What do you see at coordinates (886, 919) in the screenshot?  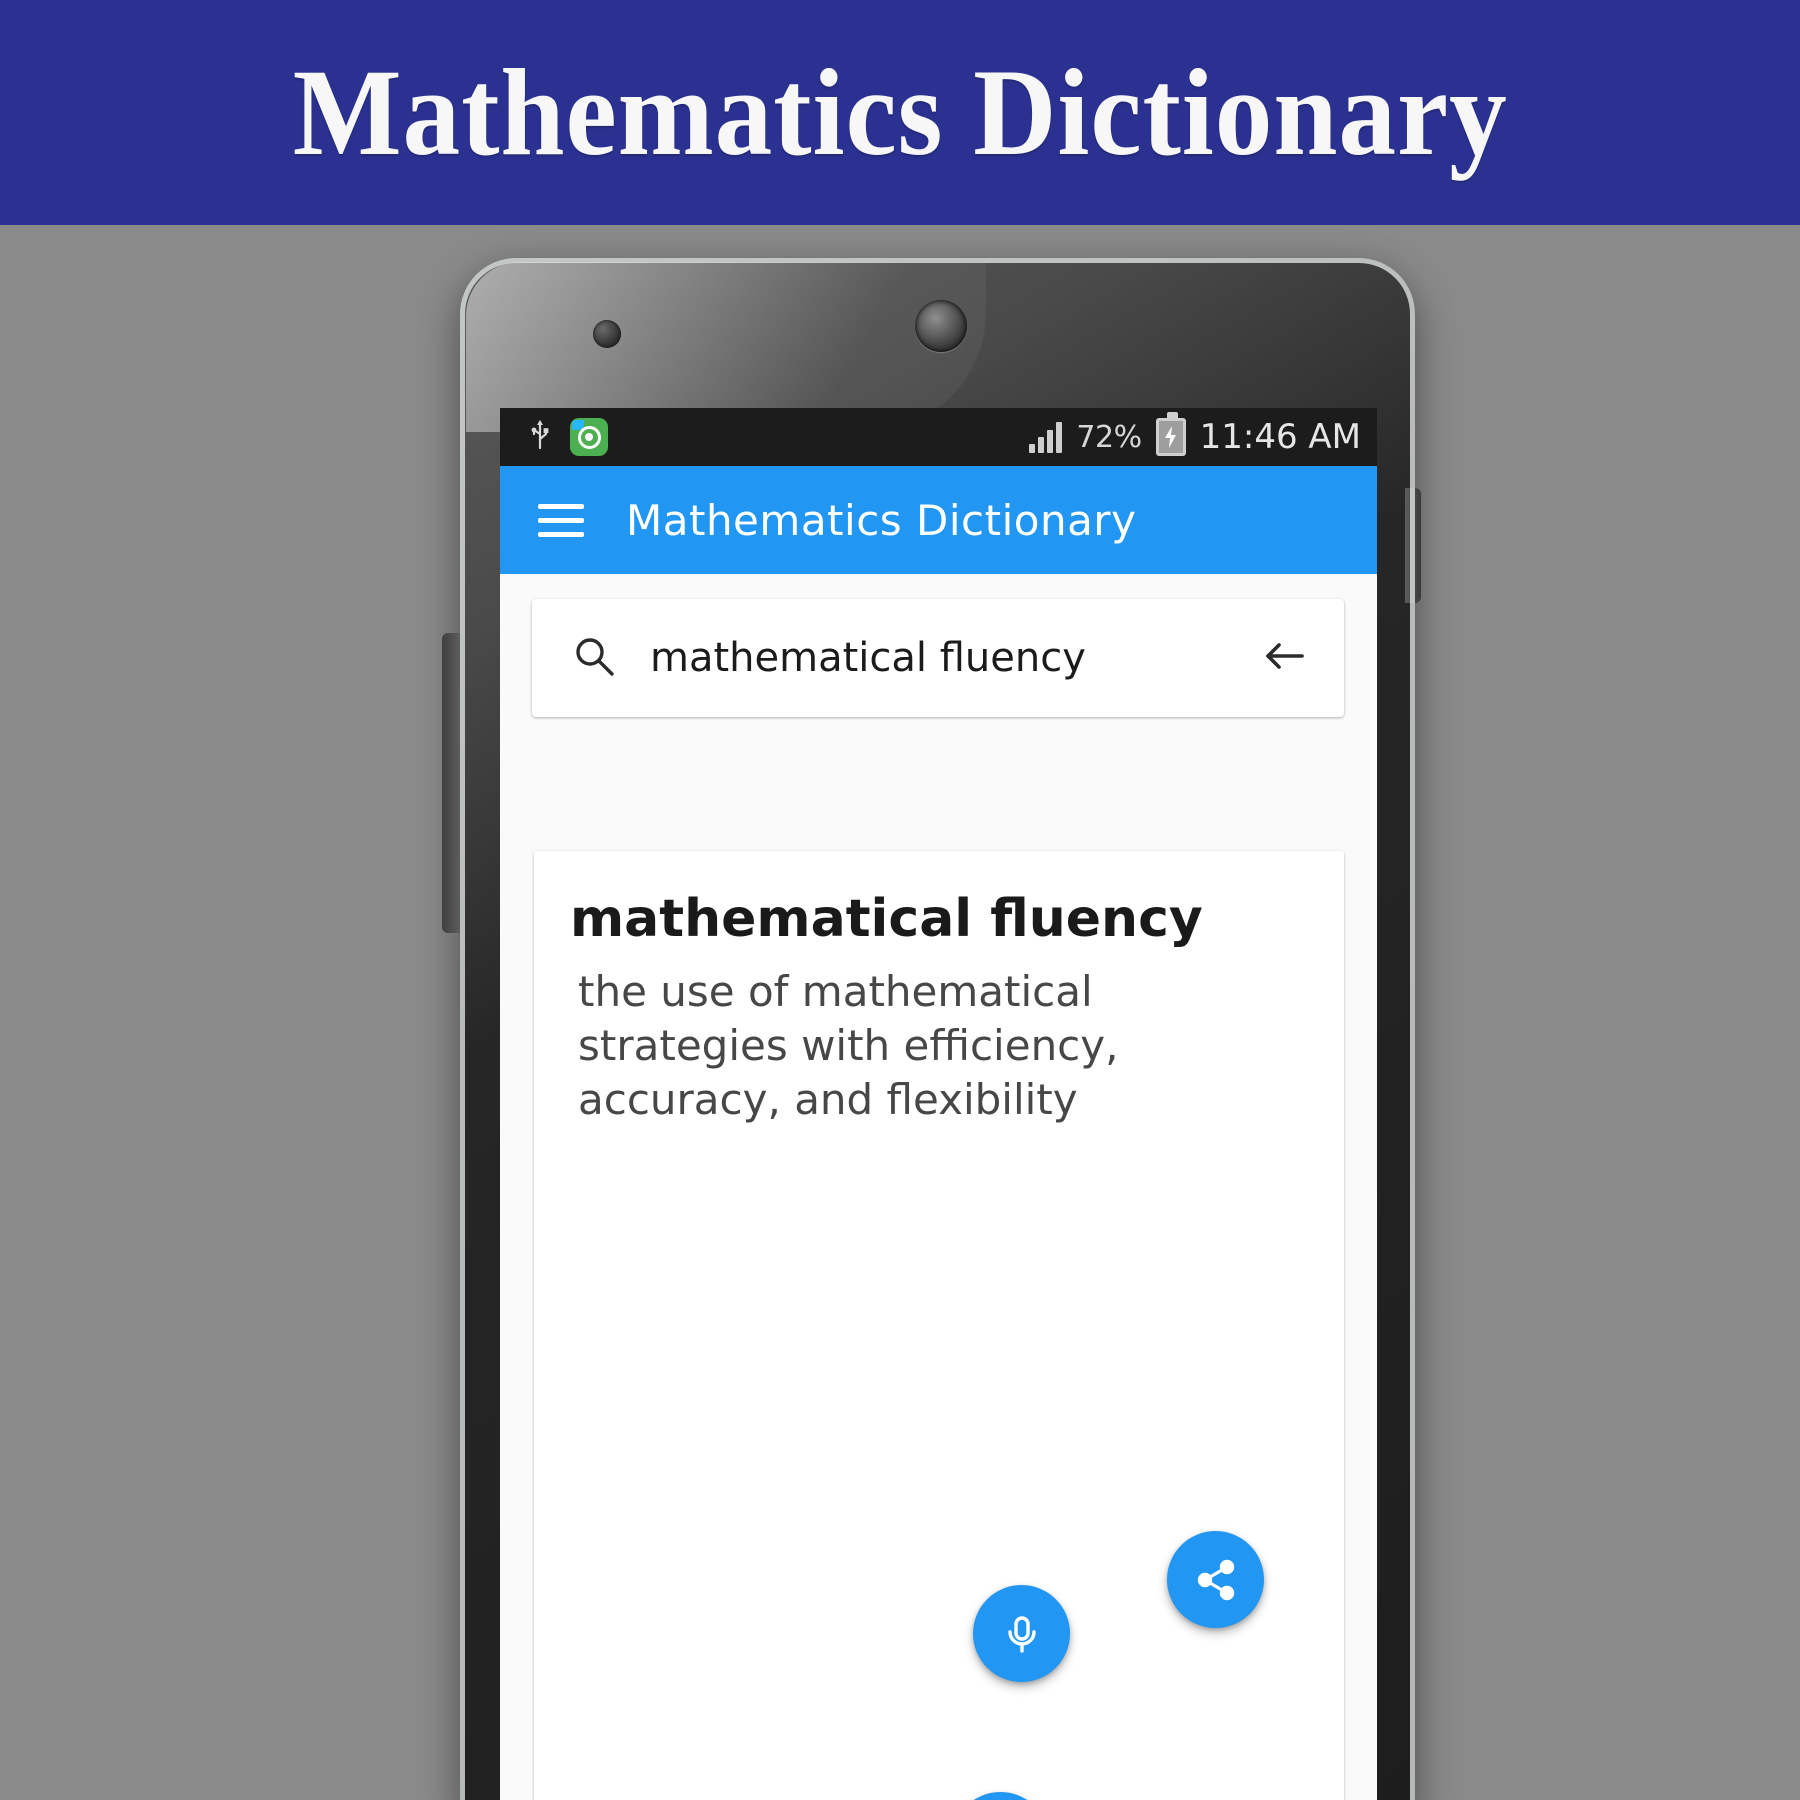 I see `definition-term: mathematical fluency` at bounding box center [886, 919].